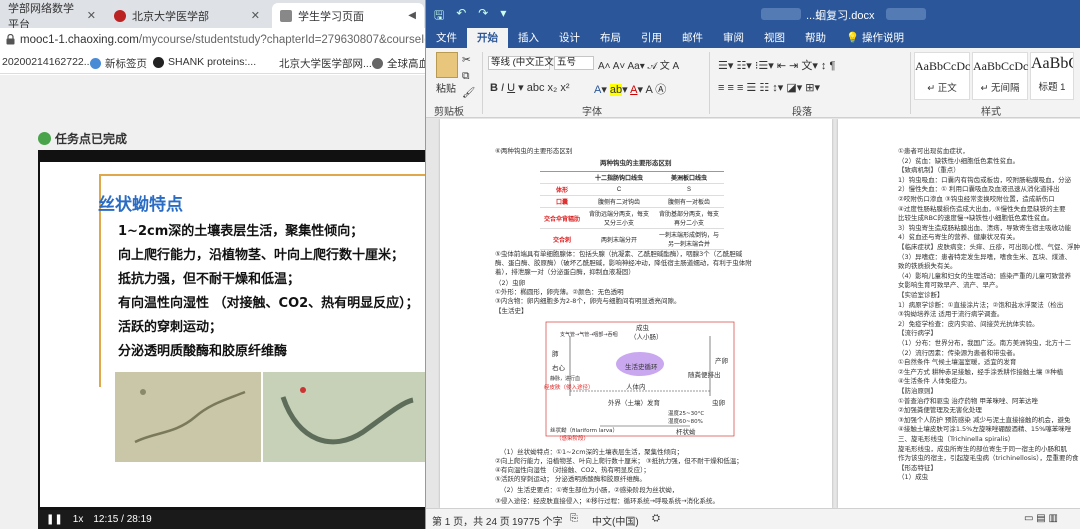 The width and height of the screenshot is (1080, 529). Describe the element at coordinates (1041, 518) in the screenshot. I see `view-mode-icons: ▭ ▤ ▥` at that location.